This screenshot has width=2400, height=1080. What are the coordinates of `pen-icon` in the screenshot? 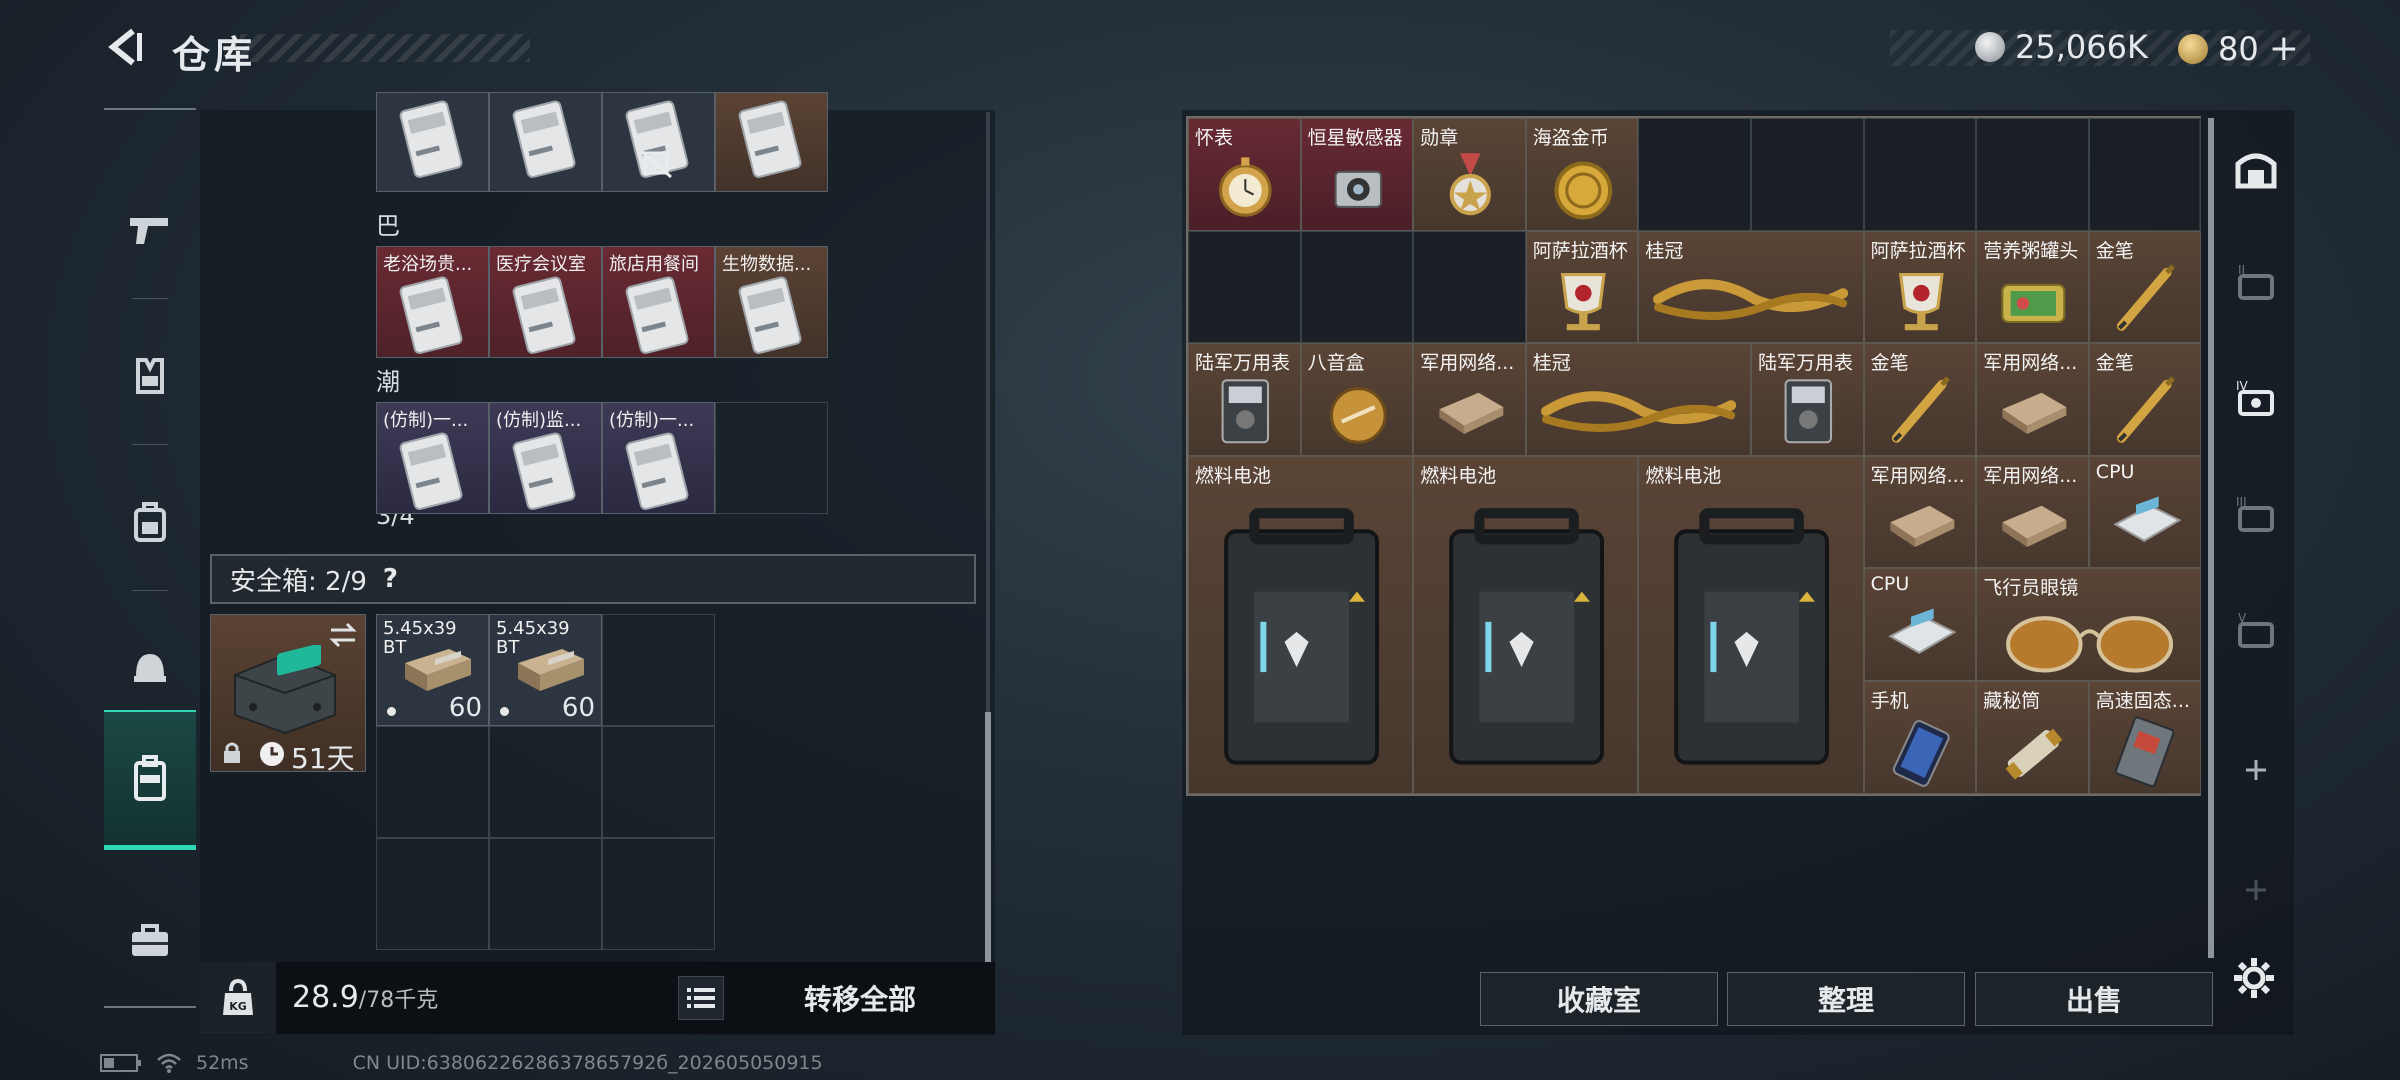 It's located at (2145, 409).